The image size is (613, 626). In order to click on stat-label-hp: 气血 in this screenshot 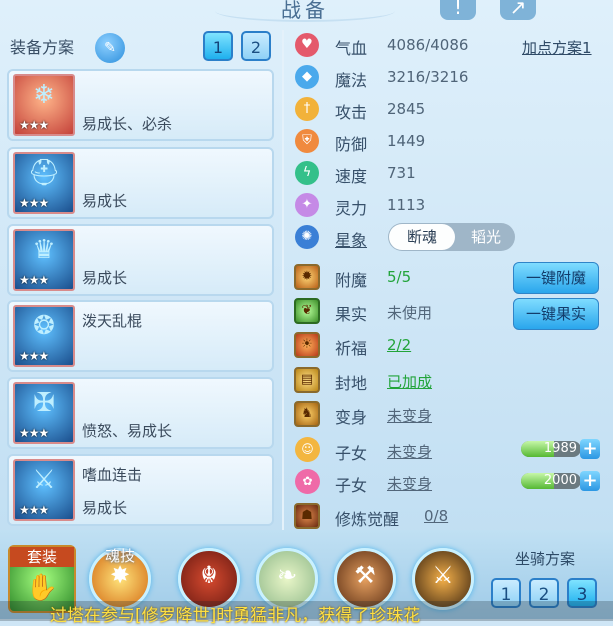, I will do `click(351, 48)`.